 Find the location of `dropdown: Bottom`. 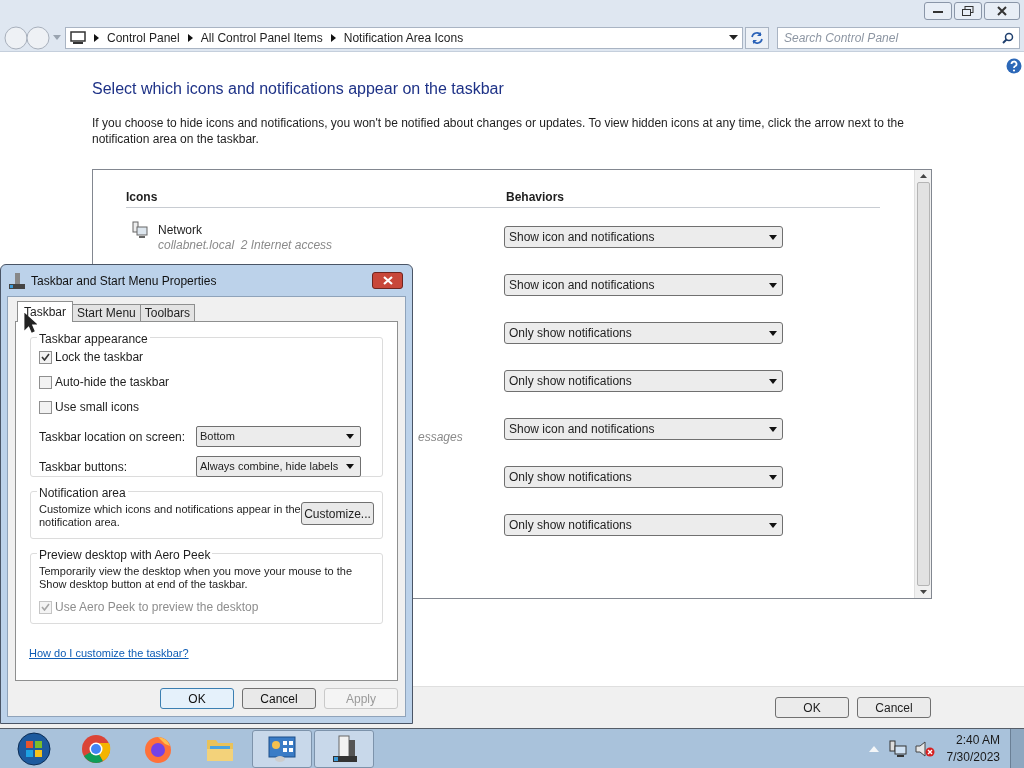

dropdown: Bottom is located at coordinates (278, 436).